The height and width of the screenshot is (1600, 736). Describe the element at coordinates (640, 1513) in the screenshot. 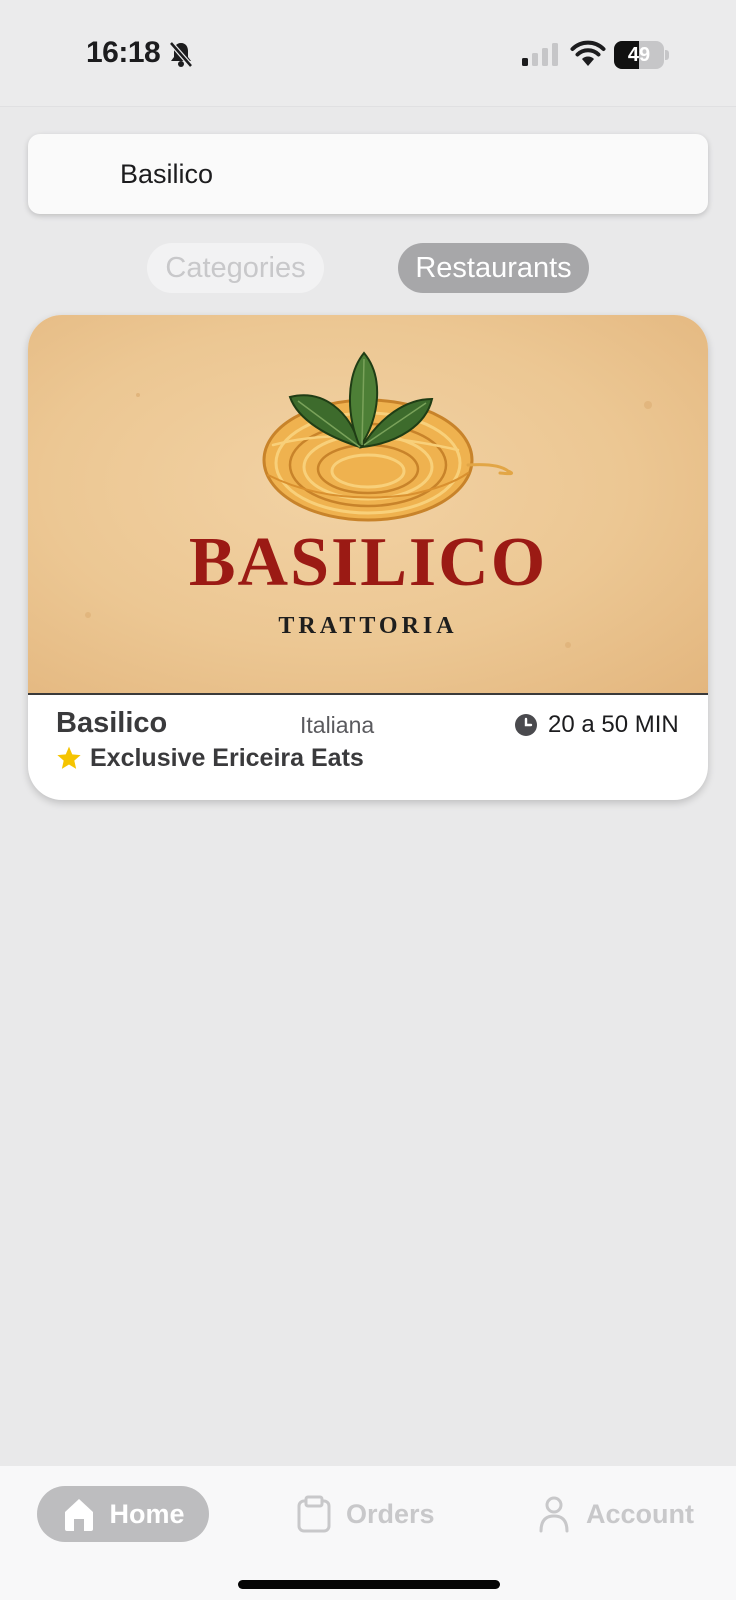

I see `nav-account-label: Account` at that location.